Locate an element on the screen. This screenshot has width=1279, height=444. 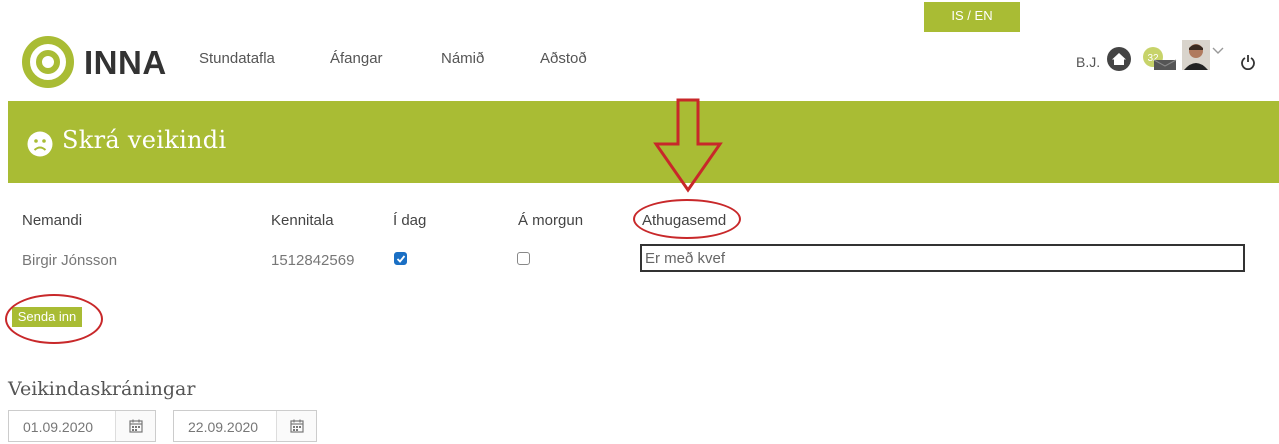
tomorrow-checkbox is located at coordinates (523, 258).